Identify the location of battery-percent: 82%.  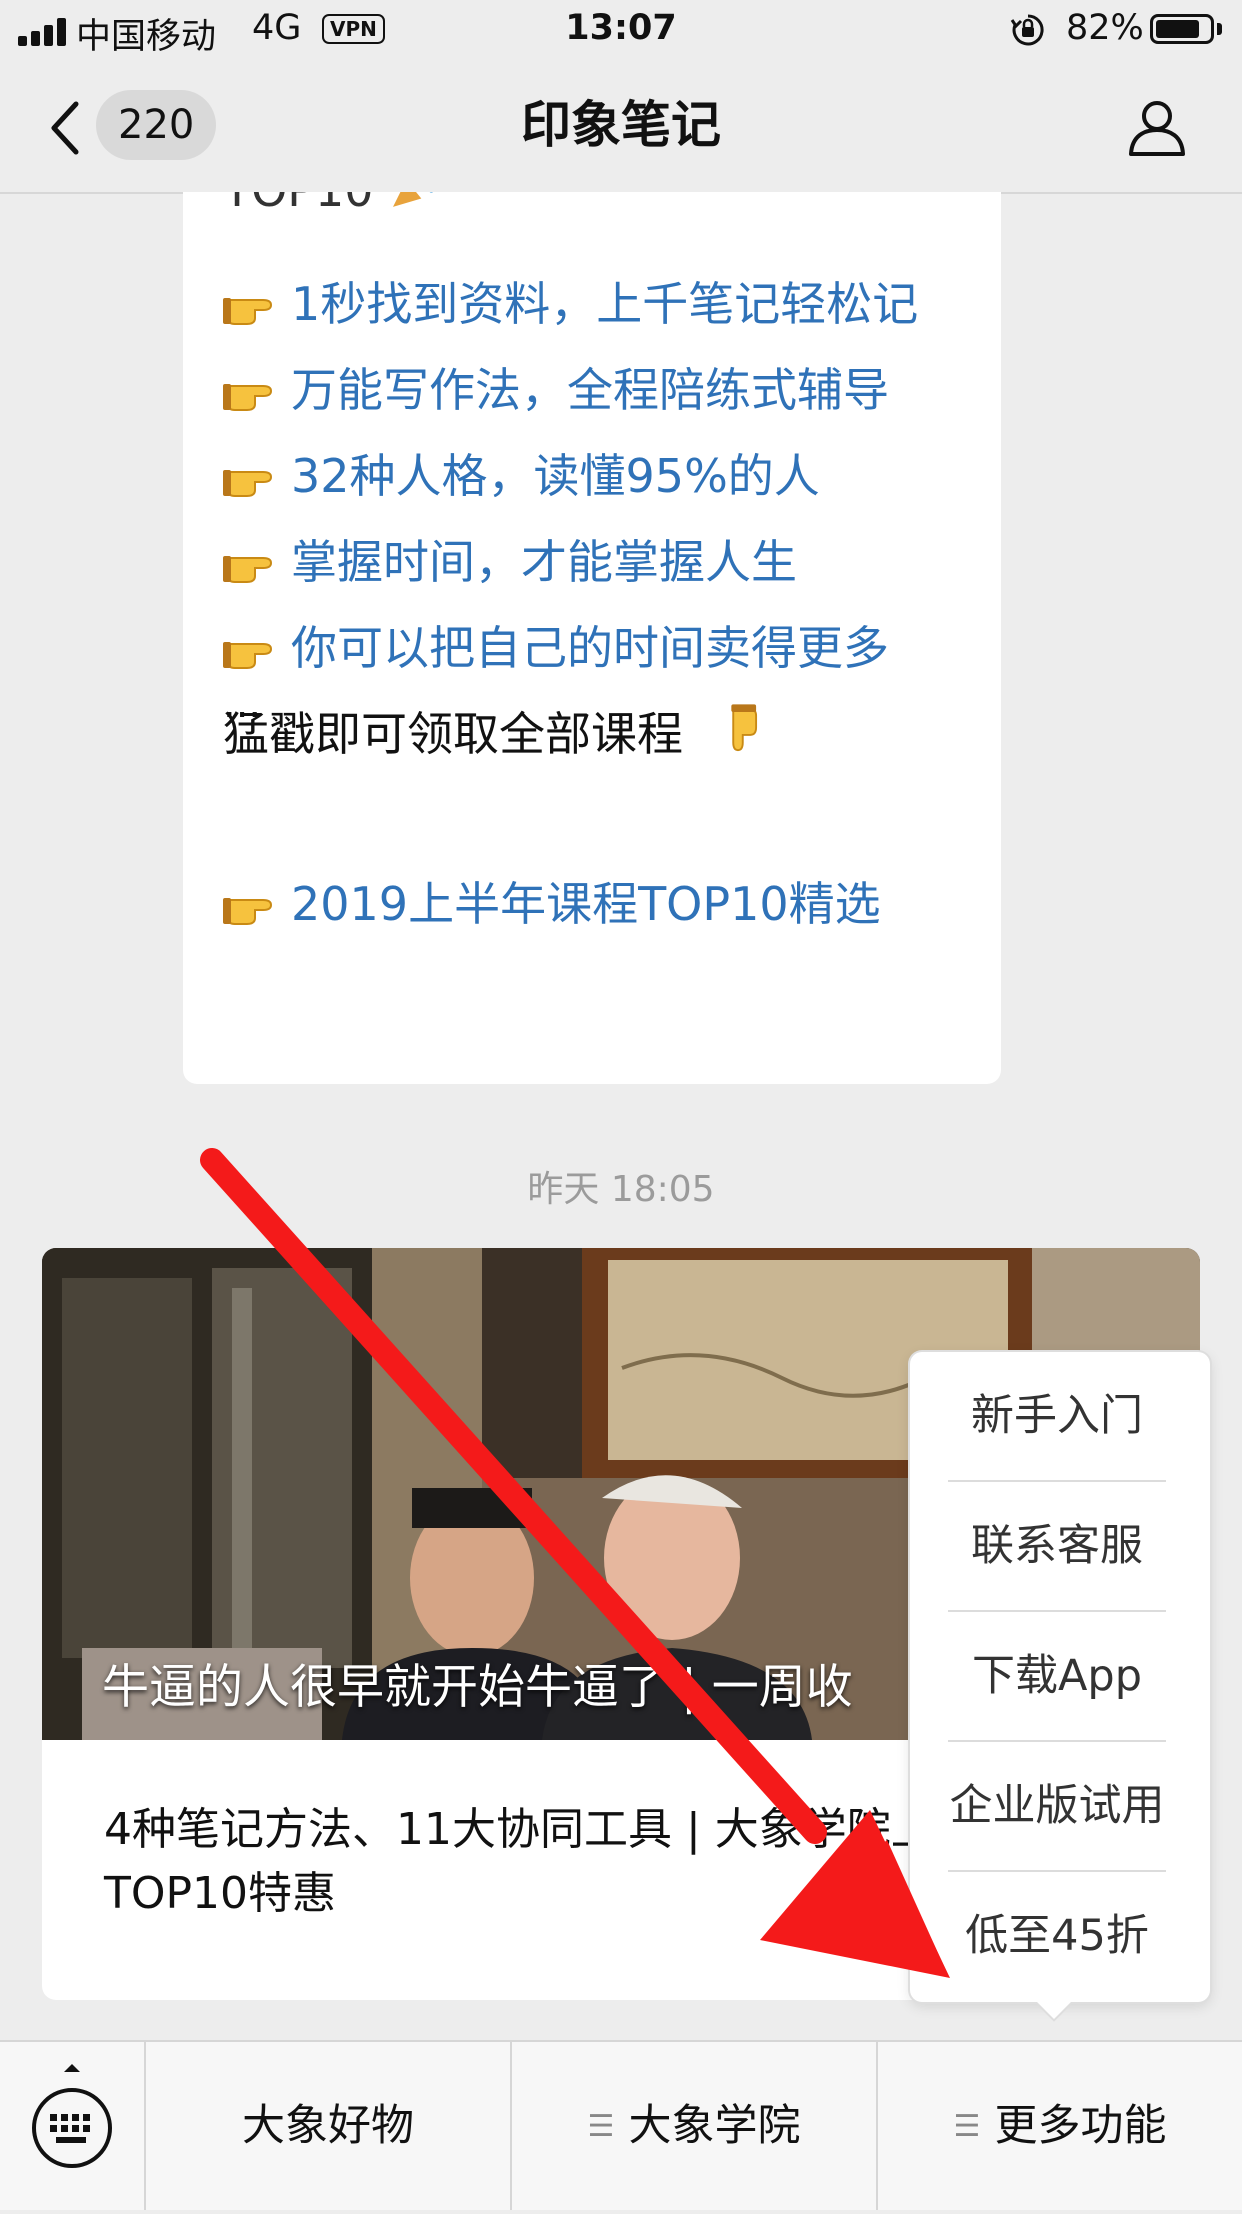
(1105, 28).